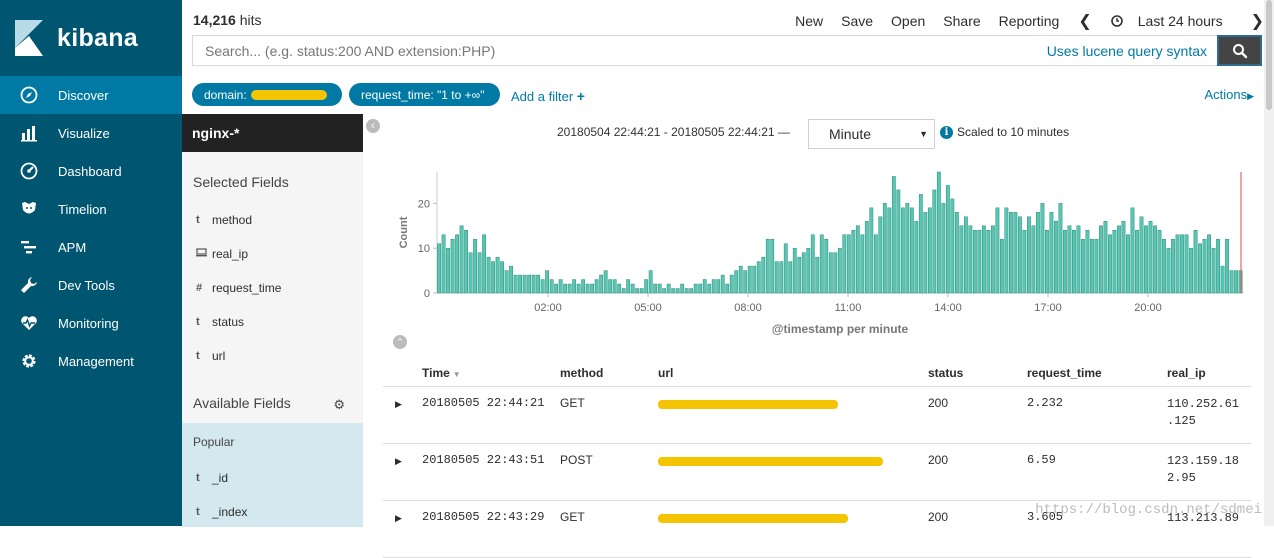 The image size is (1274, 558). What do you see at coordinates (793, 373) in the screenshot?
I see `column-header-url: url` at bounding box center [793, 373].